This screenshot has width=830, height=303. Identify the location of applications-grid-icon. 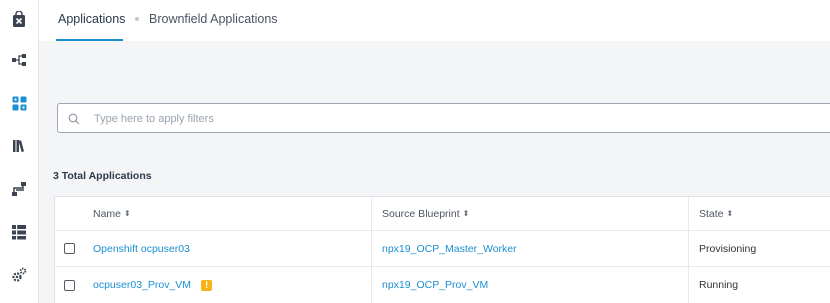
(19, 103).